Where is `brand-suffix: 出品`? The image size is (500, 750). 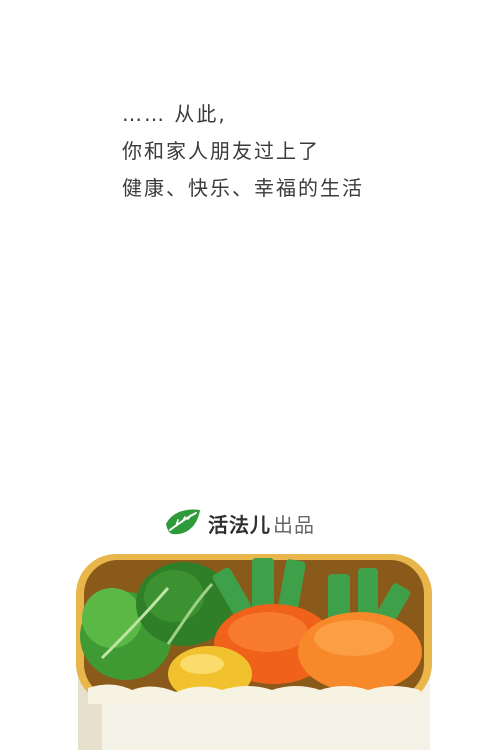 brand-suffix: 出品 is located at coordinates (294, 524).